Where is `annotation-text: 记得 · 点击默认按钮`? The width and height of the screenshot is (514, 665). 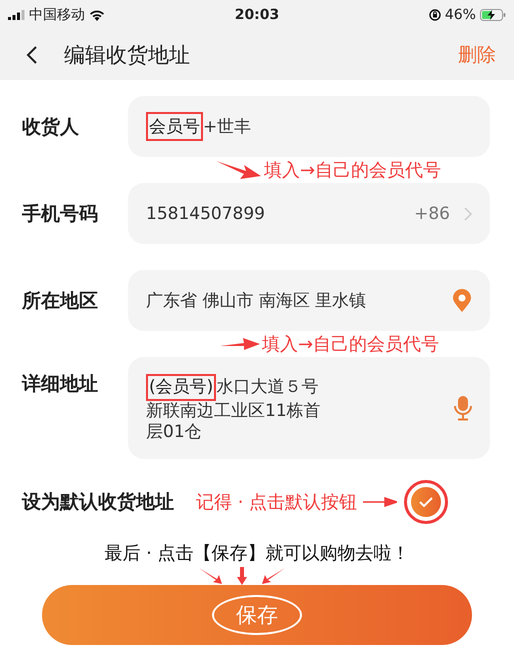 annotation-text: 记得 · 点击默认按钮 is located at coordinates (277, 502).